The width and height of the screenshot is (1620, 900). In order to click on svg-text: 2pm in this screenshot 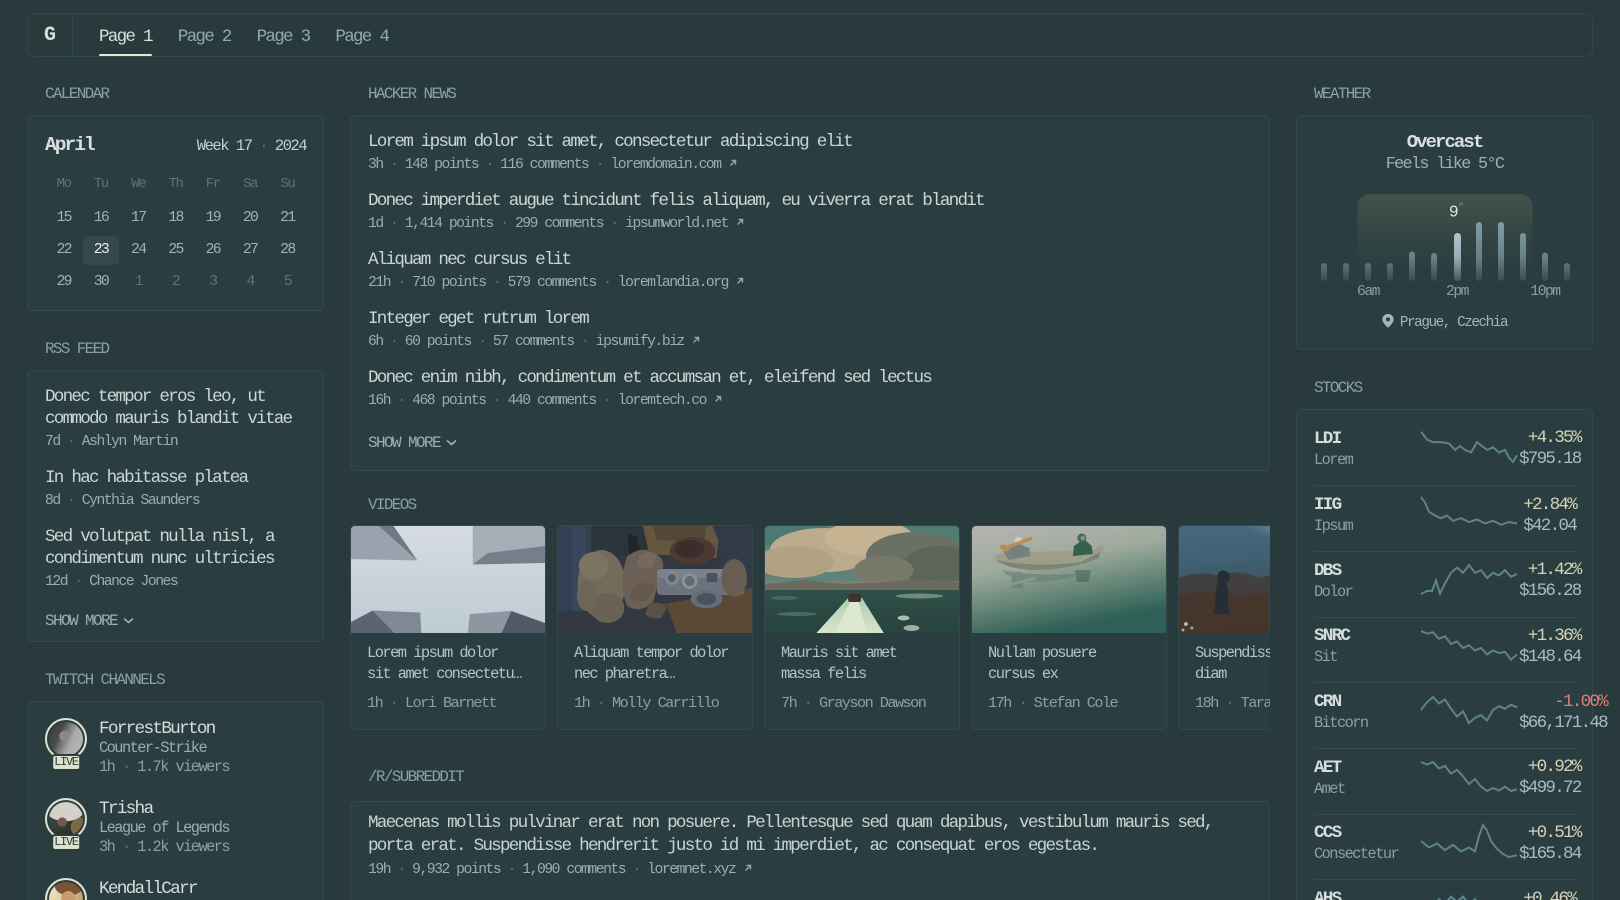, I will do `click(1458, 292)`.